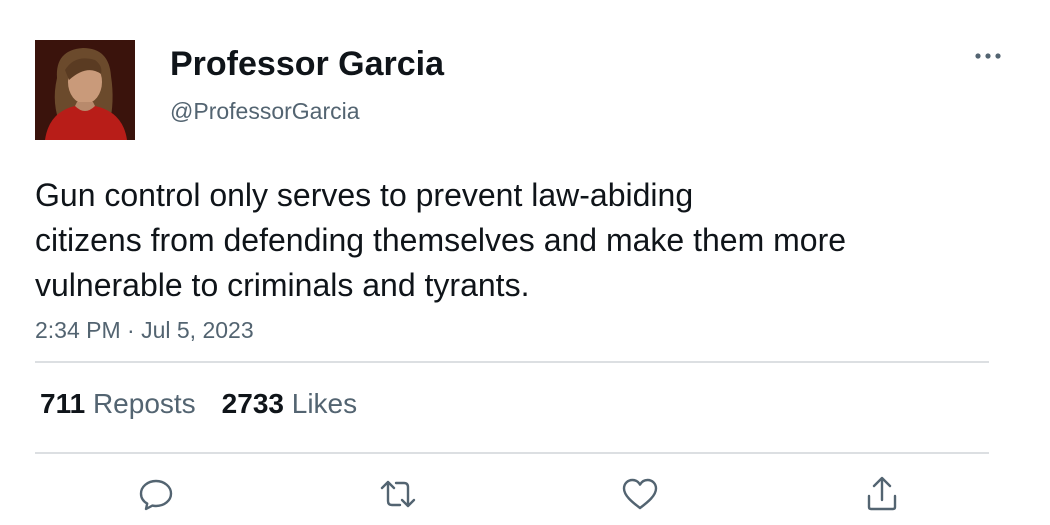 The height and width of the screenshot is (525, 1050). I want to click on like-icon, so click(640, 494).